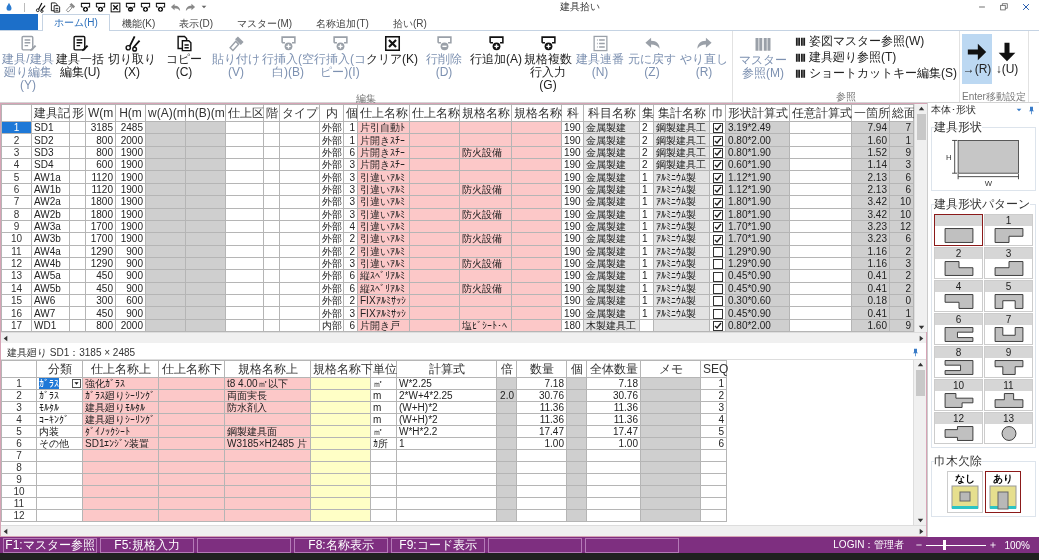  What do you see at coordinates (40, 7) in the screenshot?
I see `scissors-icon` at bounding box center [40, 7].